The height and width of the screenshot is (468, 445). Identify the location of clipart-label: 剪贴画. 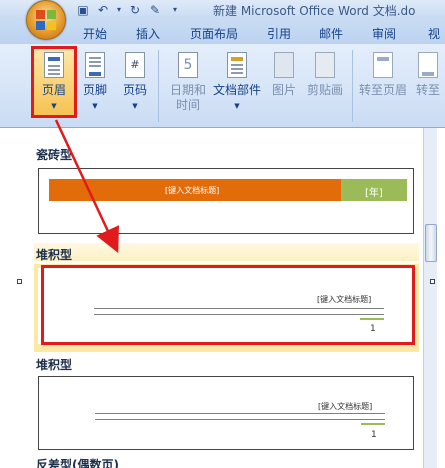
(324, 90).